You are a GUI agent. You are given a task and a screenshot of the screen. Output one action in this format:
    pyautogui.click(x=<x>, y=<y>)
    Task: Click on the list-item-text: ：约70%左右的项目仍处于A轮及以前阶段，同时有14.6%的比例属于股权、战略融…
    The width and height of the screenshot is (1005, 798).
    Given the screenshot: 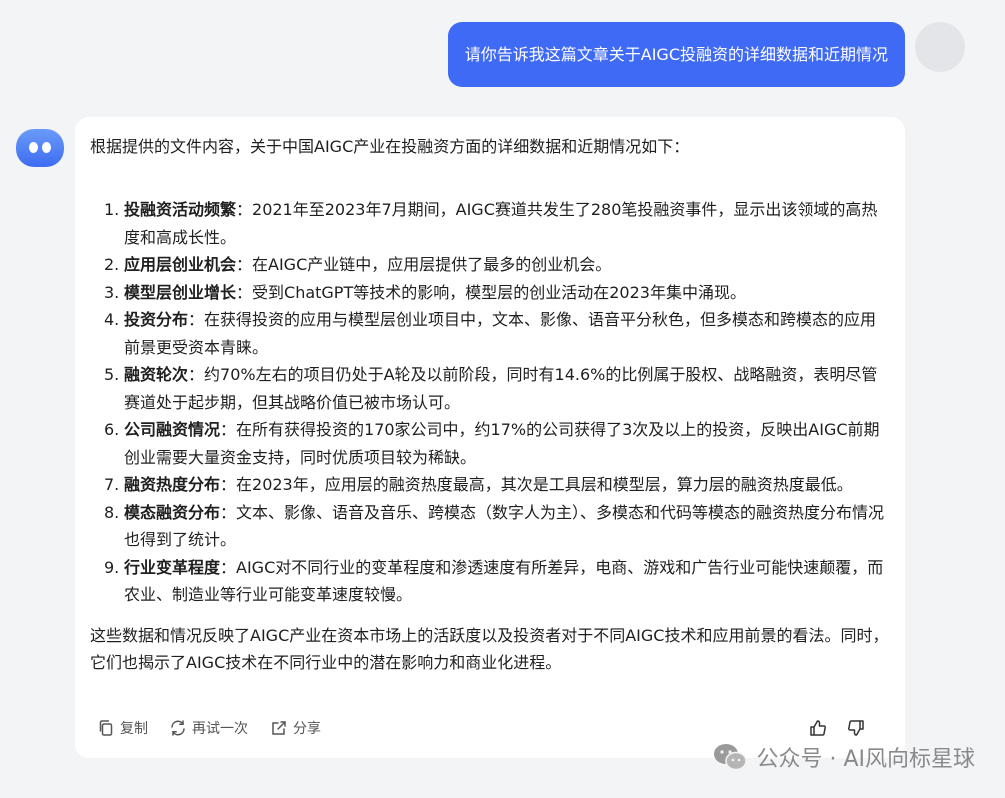 What is the action you would take?
    pyautogui.click(x=501, y=388)
    